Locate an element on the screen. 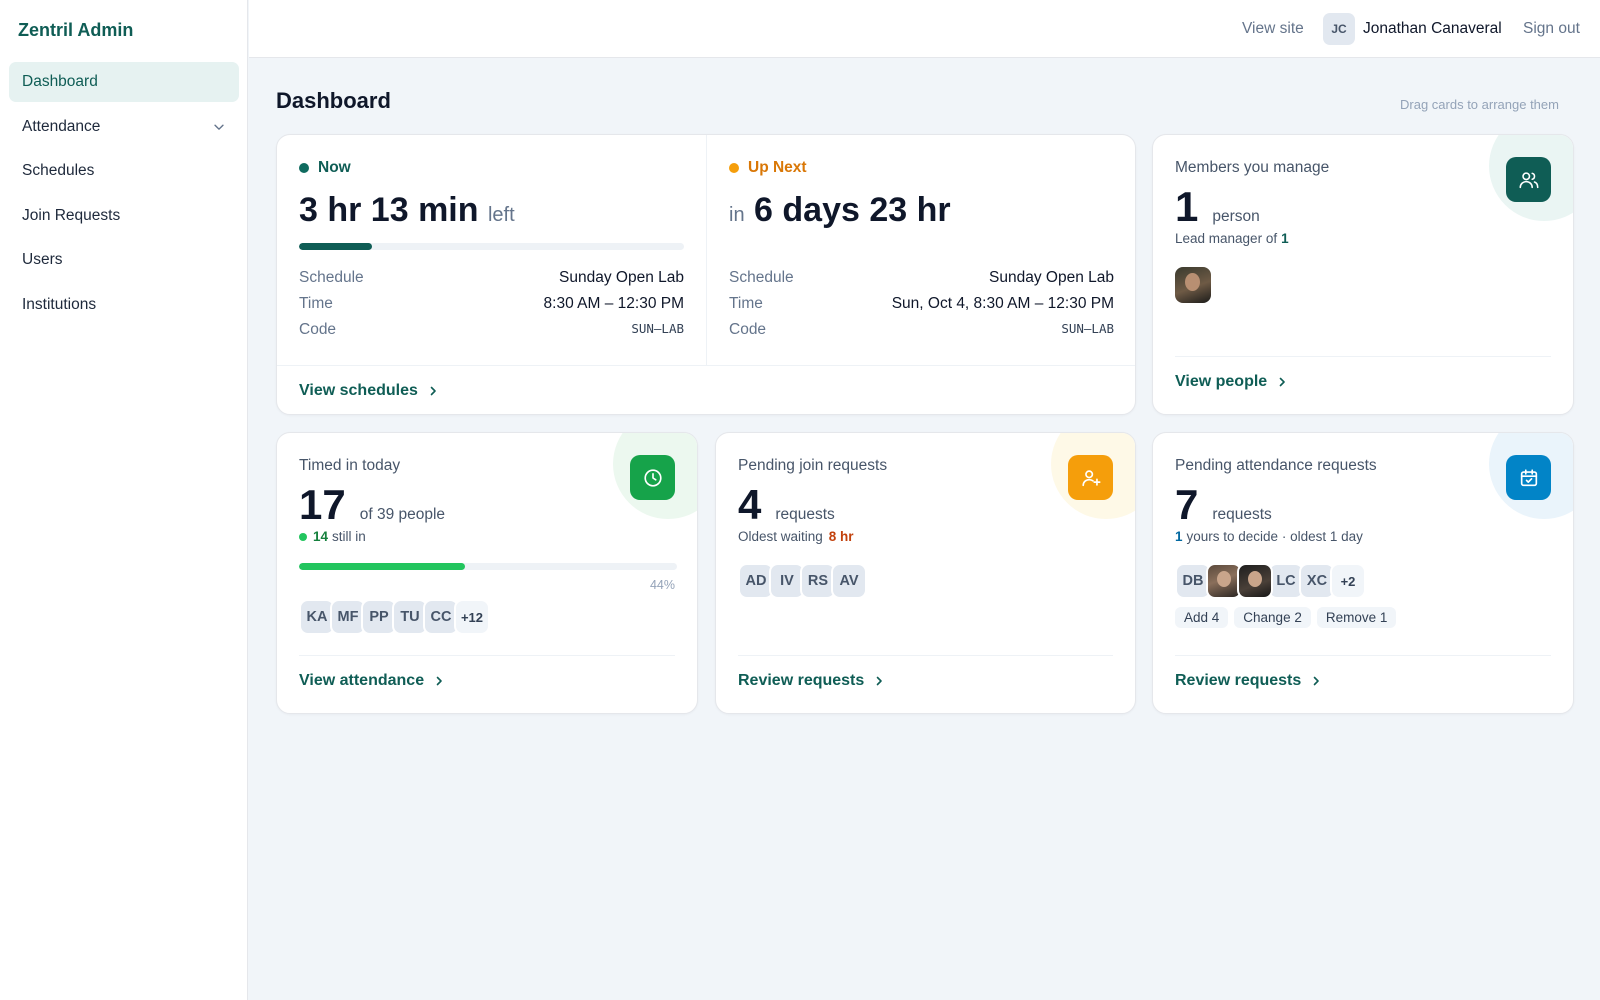 The width and height of the screenshot is (1600, 1000). next-status-dot is located at coordinates (734, 168).